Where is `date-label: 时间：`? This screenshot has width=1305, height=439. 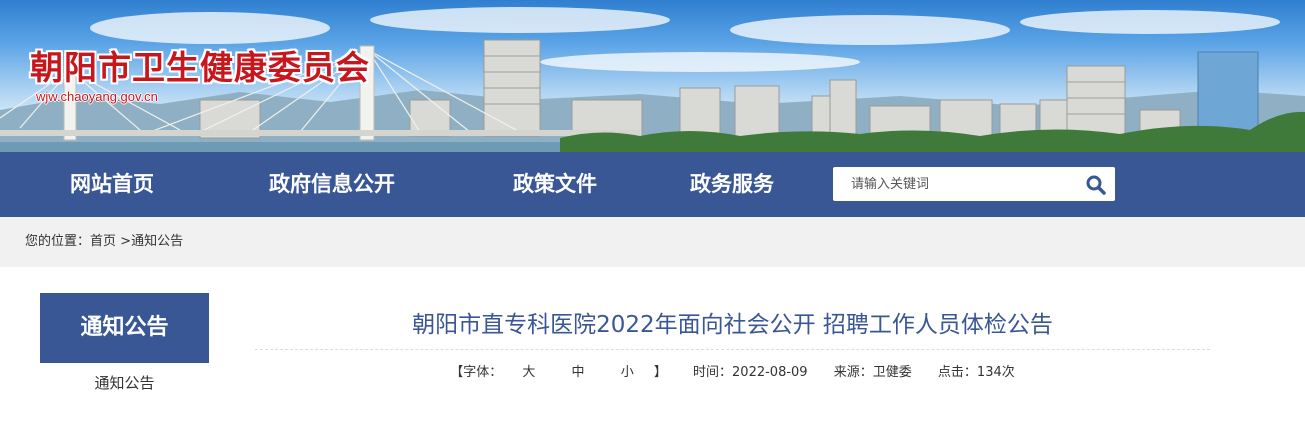 date-label: 时间： is located at coordinates (713, 372).